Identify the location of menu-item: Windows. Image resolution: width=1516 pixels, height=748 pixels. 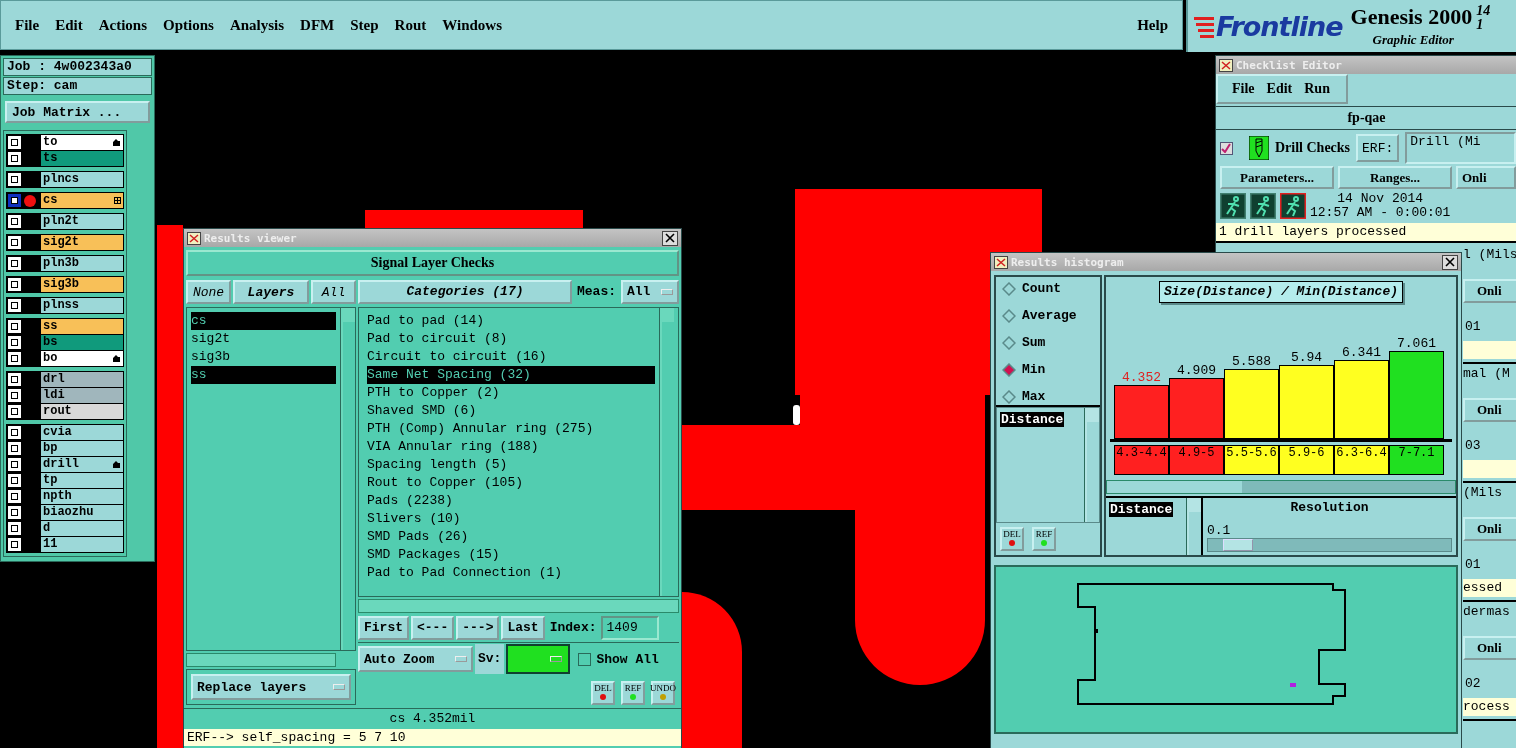
(472, 25).